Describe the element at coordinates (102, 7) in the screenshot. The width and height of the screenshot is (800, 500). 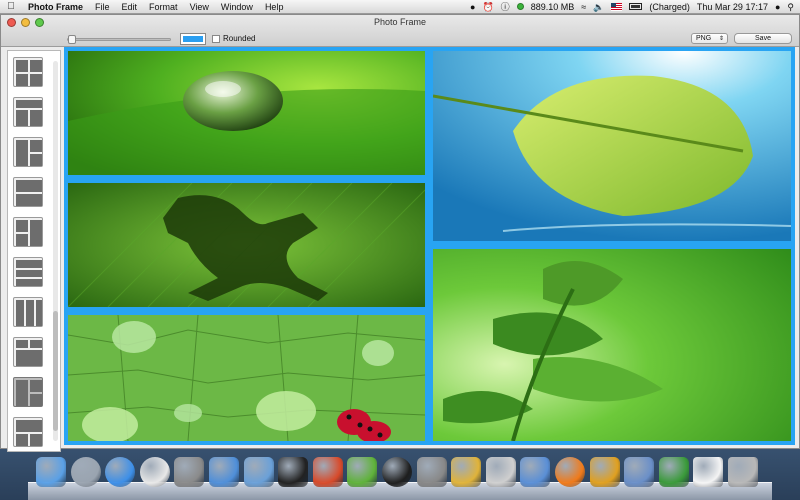
I see `menu-file: File` at that location.